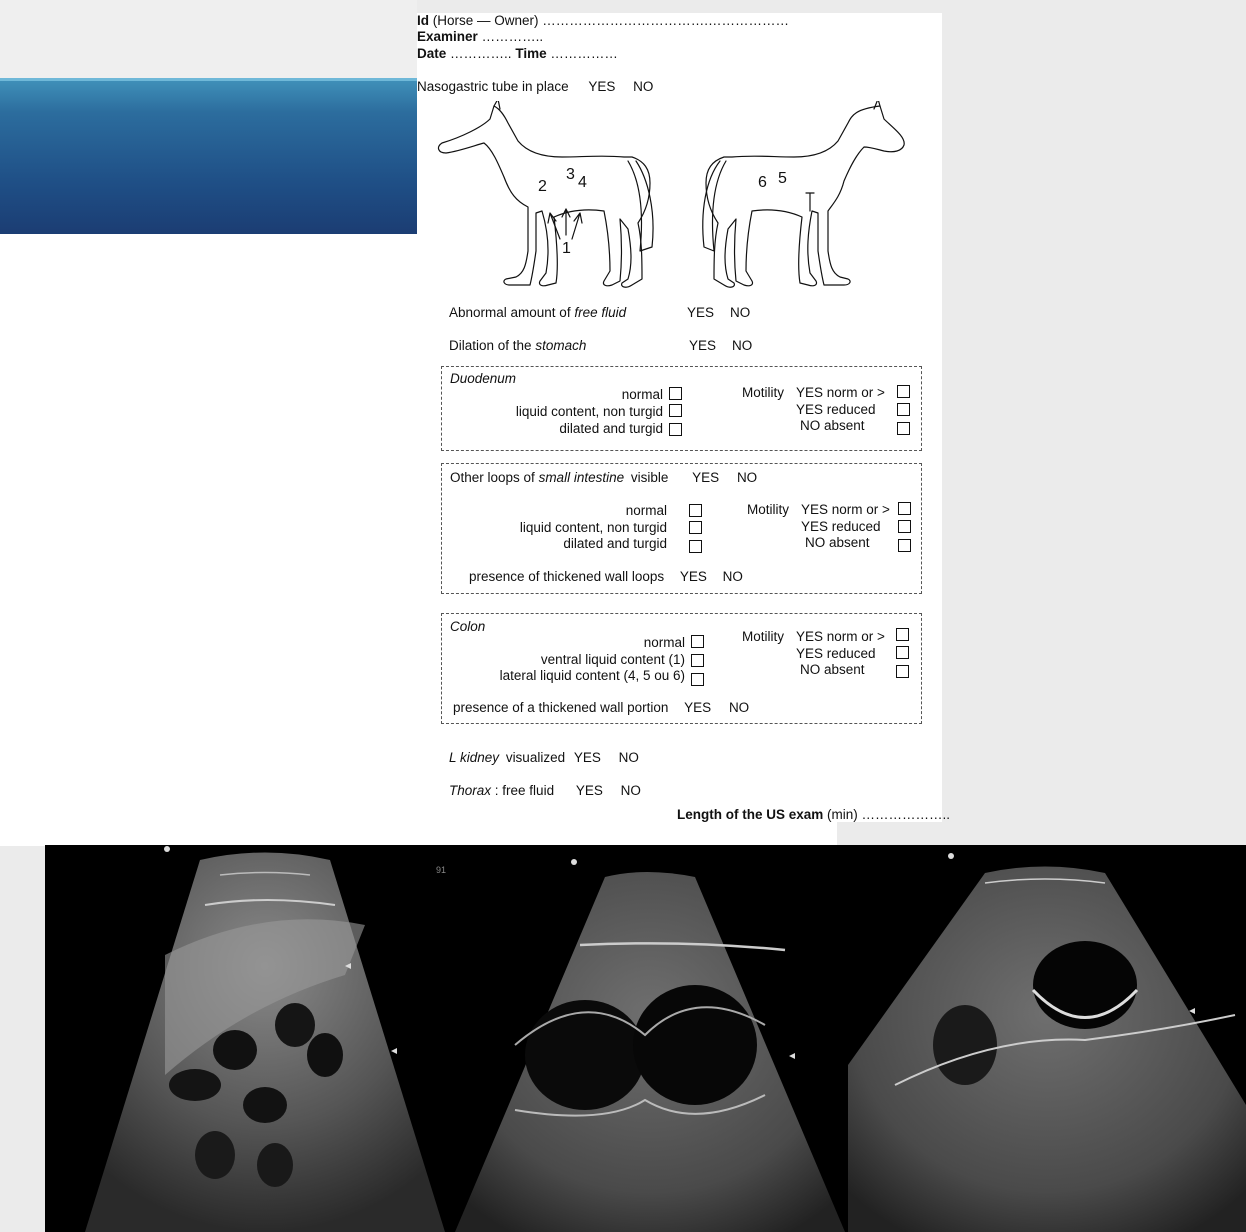  I want to click on small-intestine-title-em: small intestine, so click(581, 477).